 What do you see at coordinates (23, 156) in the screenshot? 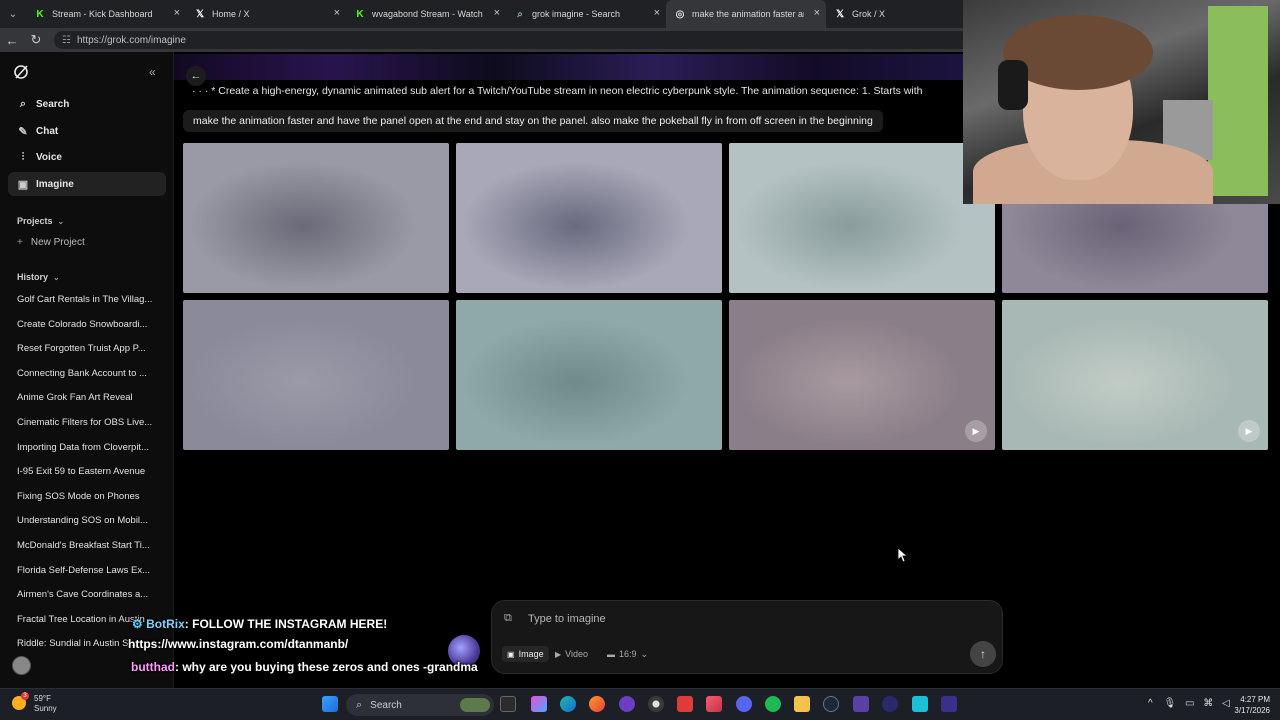
I see `voice-icon: ⫶` at bounding box center [23, 156].